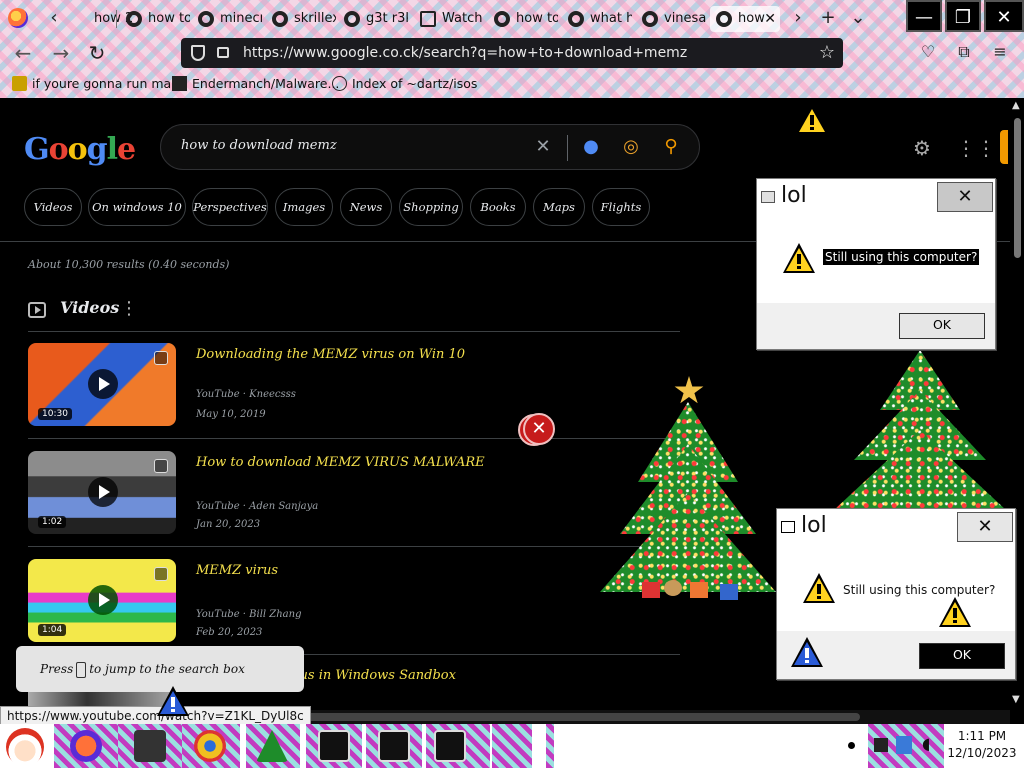  Describe the element at coordinates (597, 19) in the screenshot. I see `tab-8: what h` at that location.